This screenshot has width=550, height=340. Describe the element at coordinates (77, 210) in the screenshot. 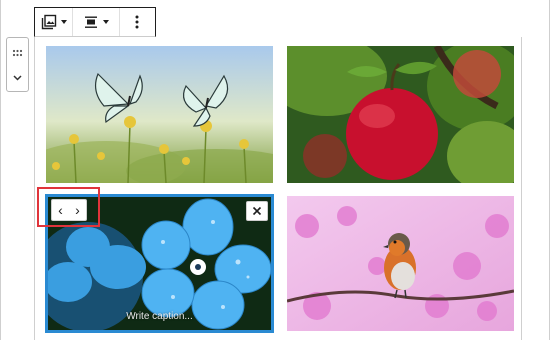

I see `move-image-right-button: ›` at that location.